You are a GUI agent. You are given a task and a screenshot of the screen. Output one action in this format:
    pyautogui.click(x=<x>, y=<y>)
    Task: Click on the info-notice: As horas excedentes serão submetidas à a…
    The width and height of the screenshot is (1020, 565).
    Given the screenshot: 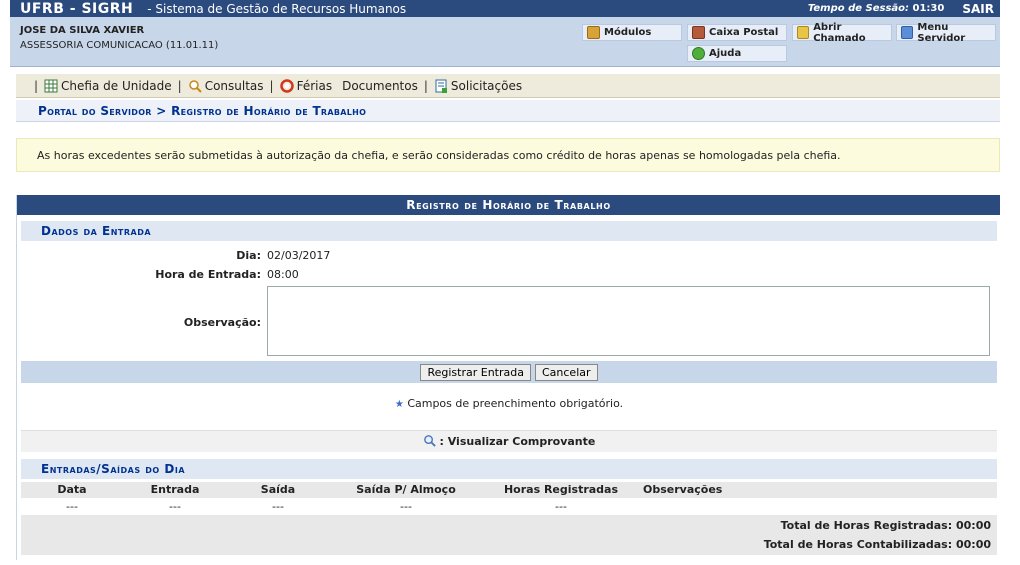 What is the action you would take?
    pyautogui.click(x=508, y=155)
    